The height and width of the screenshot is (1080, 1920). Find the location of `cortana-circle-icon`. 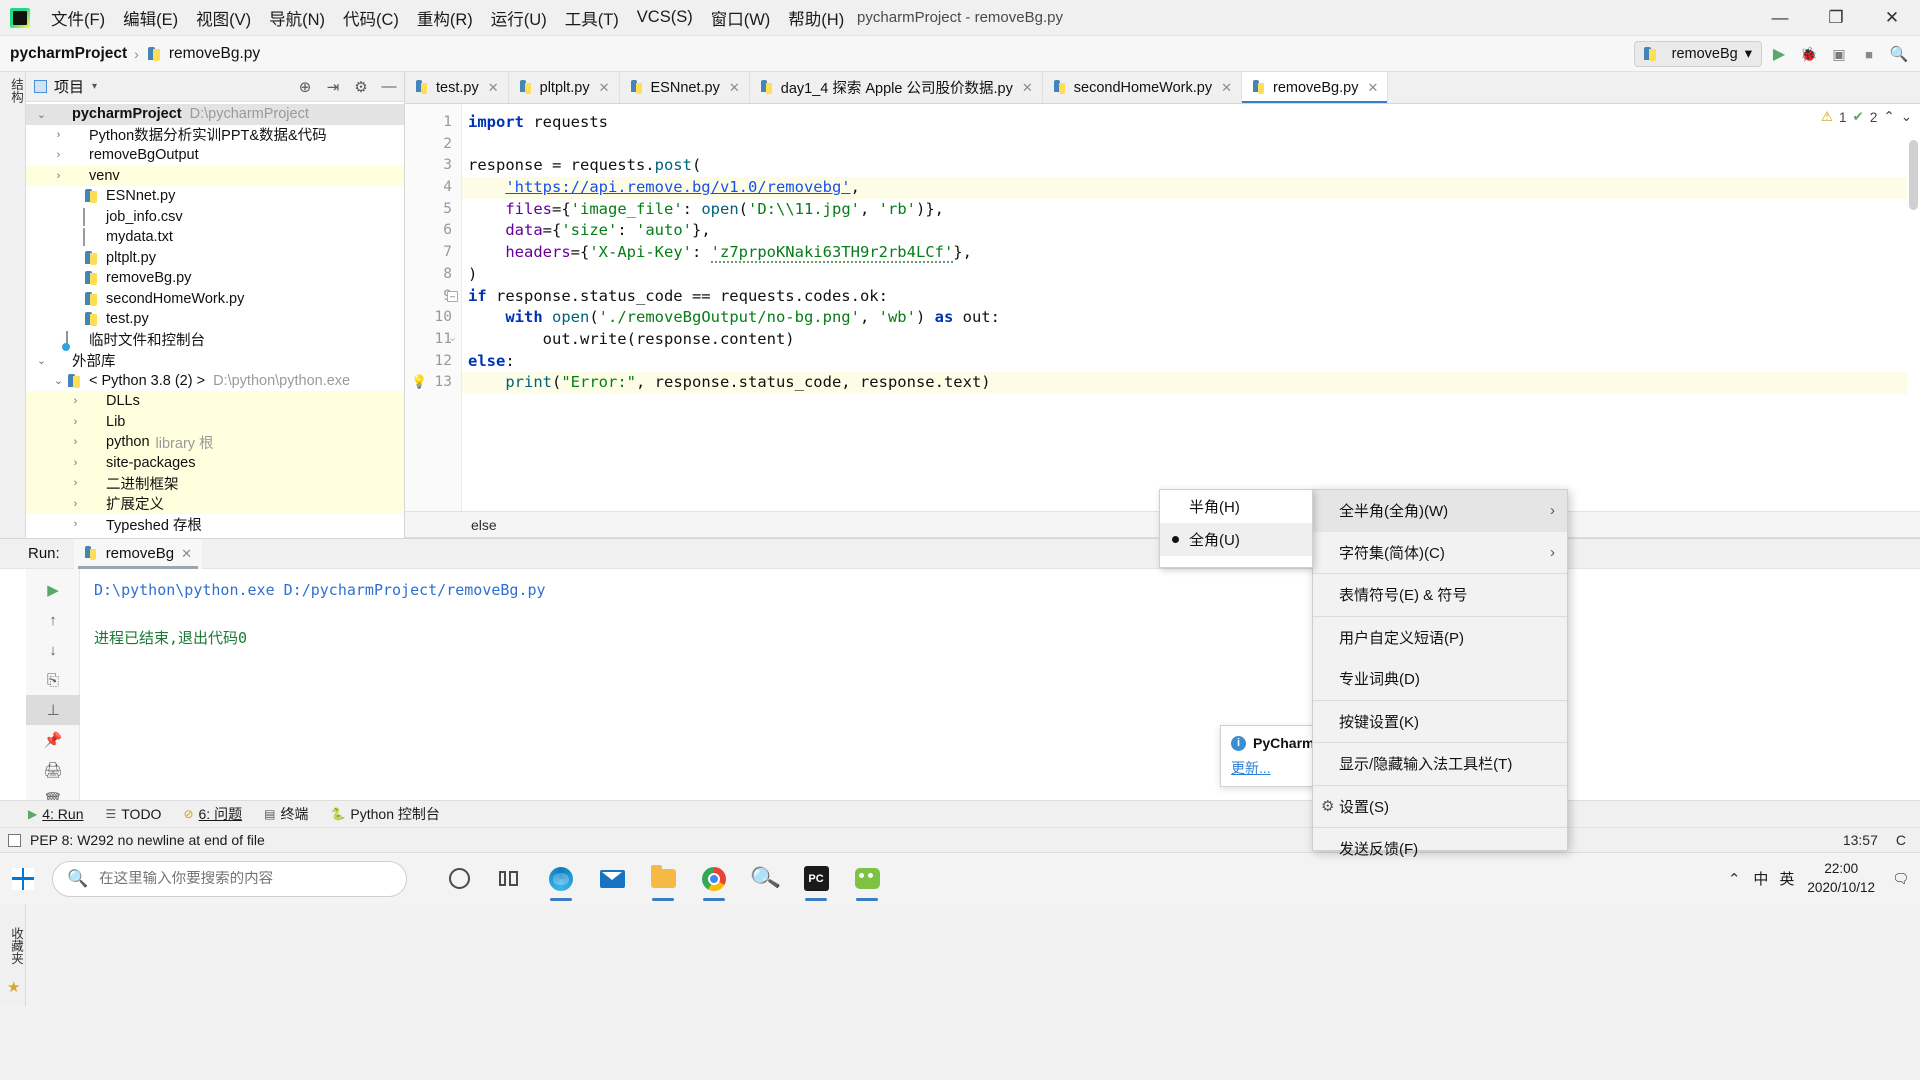

cortana-circle-icon is located at coordinates (459, 879).